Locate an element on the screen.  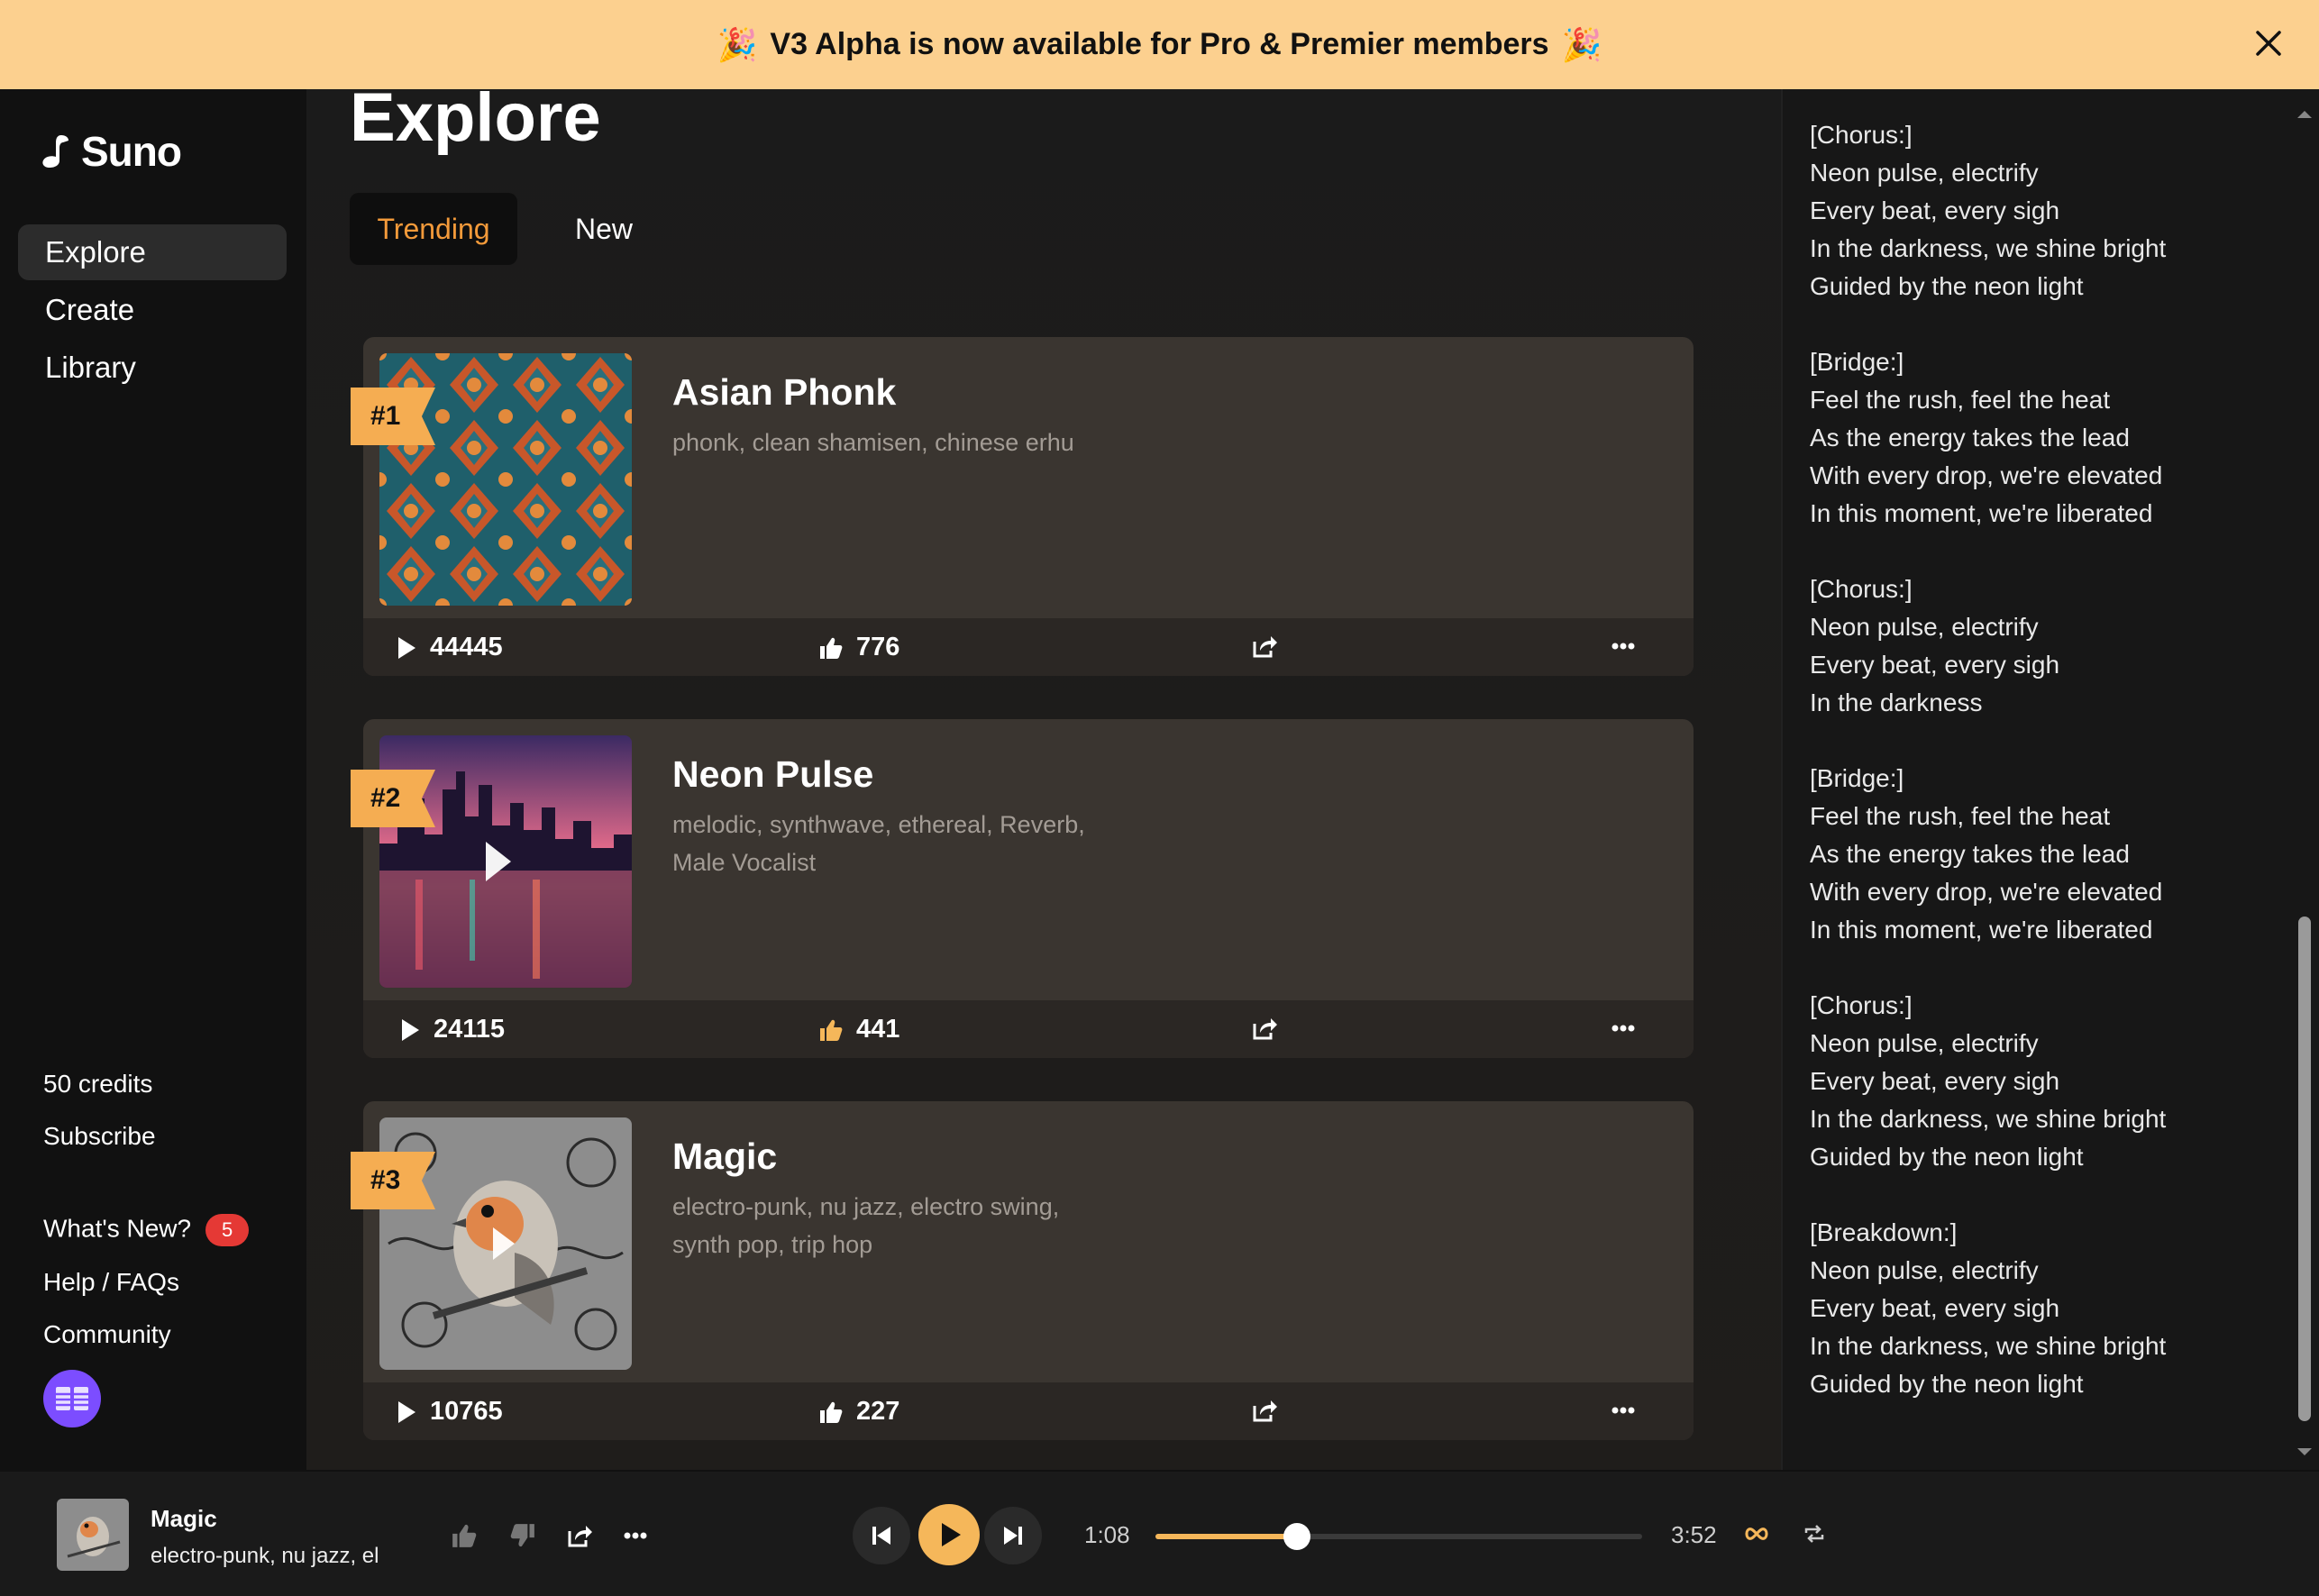
help-link: Help / FAQs is located at coordinates (111, 1282).